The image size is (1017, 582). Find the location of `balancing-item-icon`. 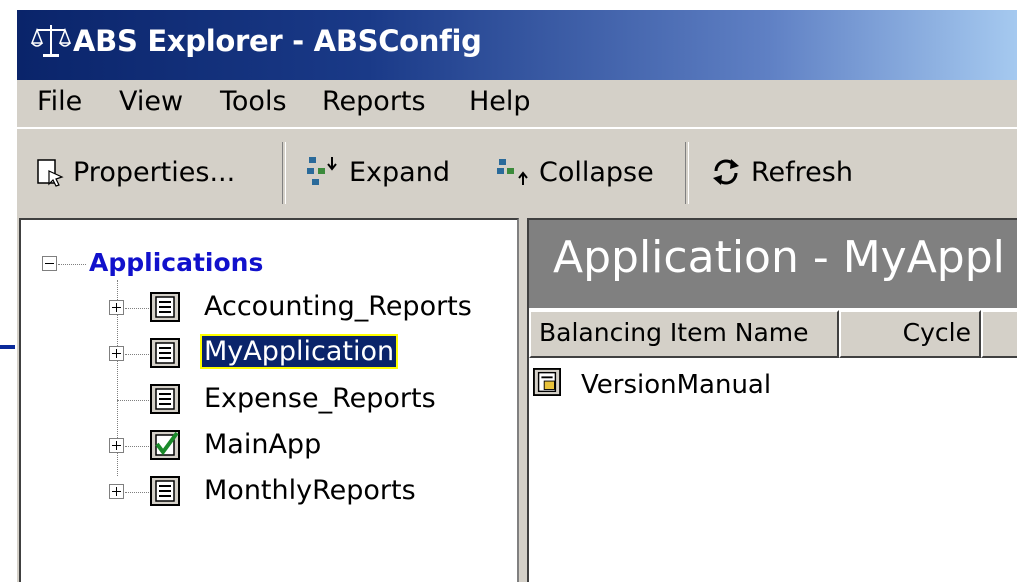

balancing-item-icon is located at coordinates (547, 382).